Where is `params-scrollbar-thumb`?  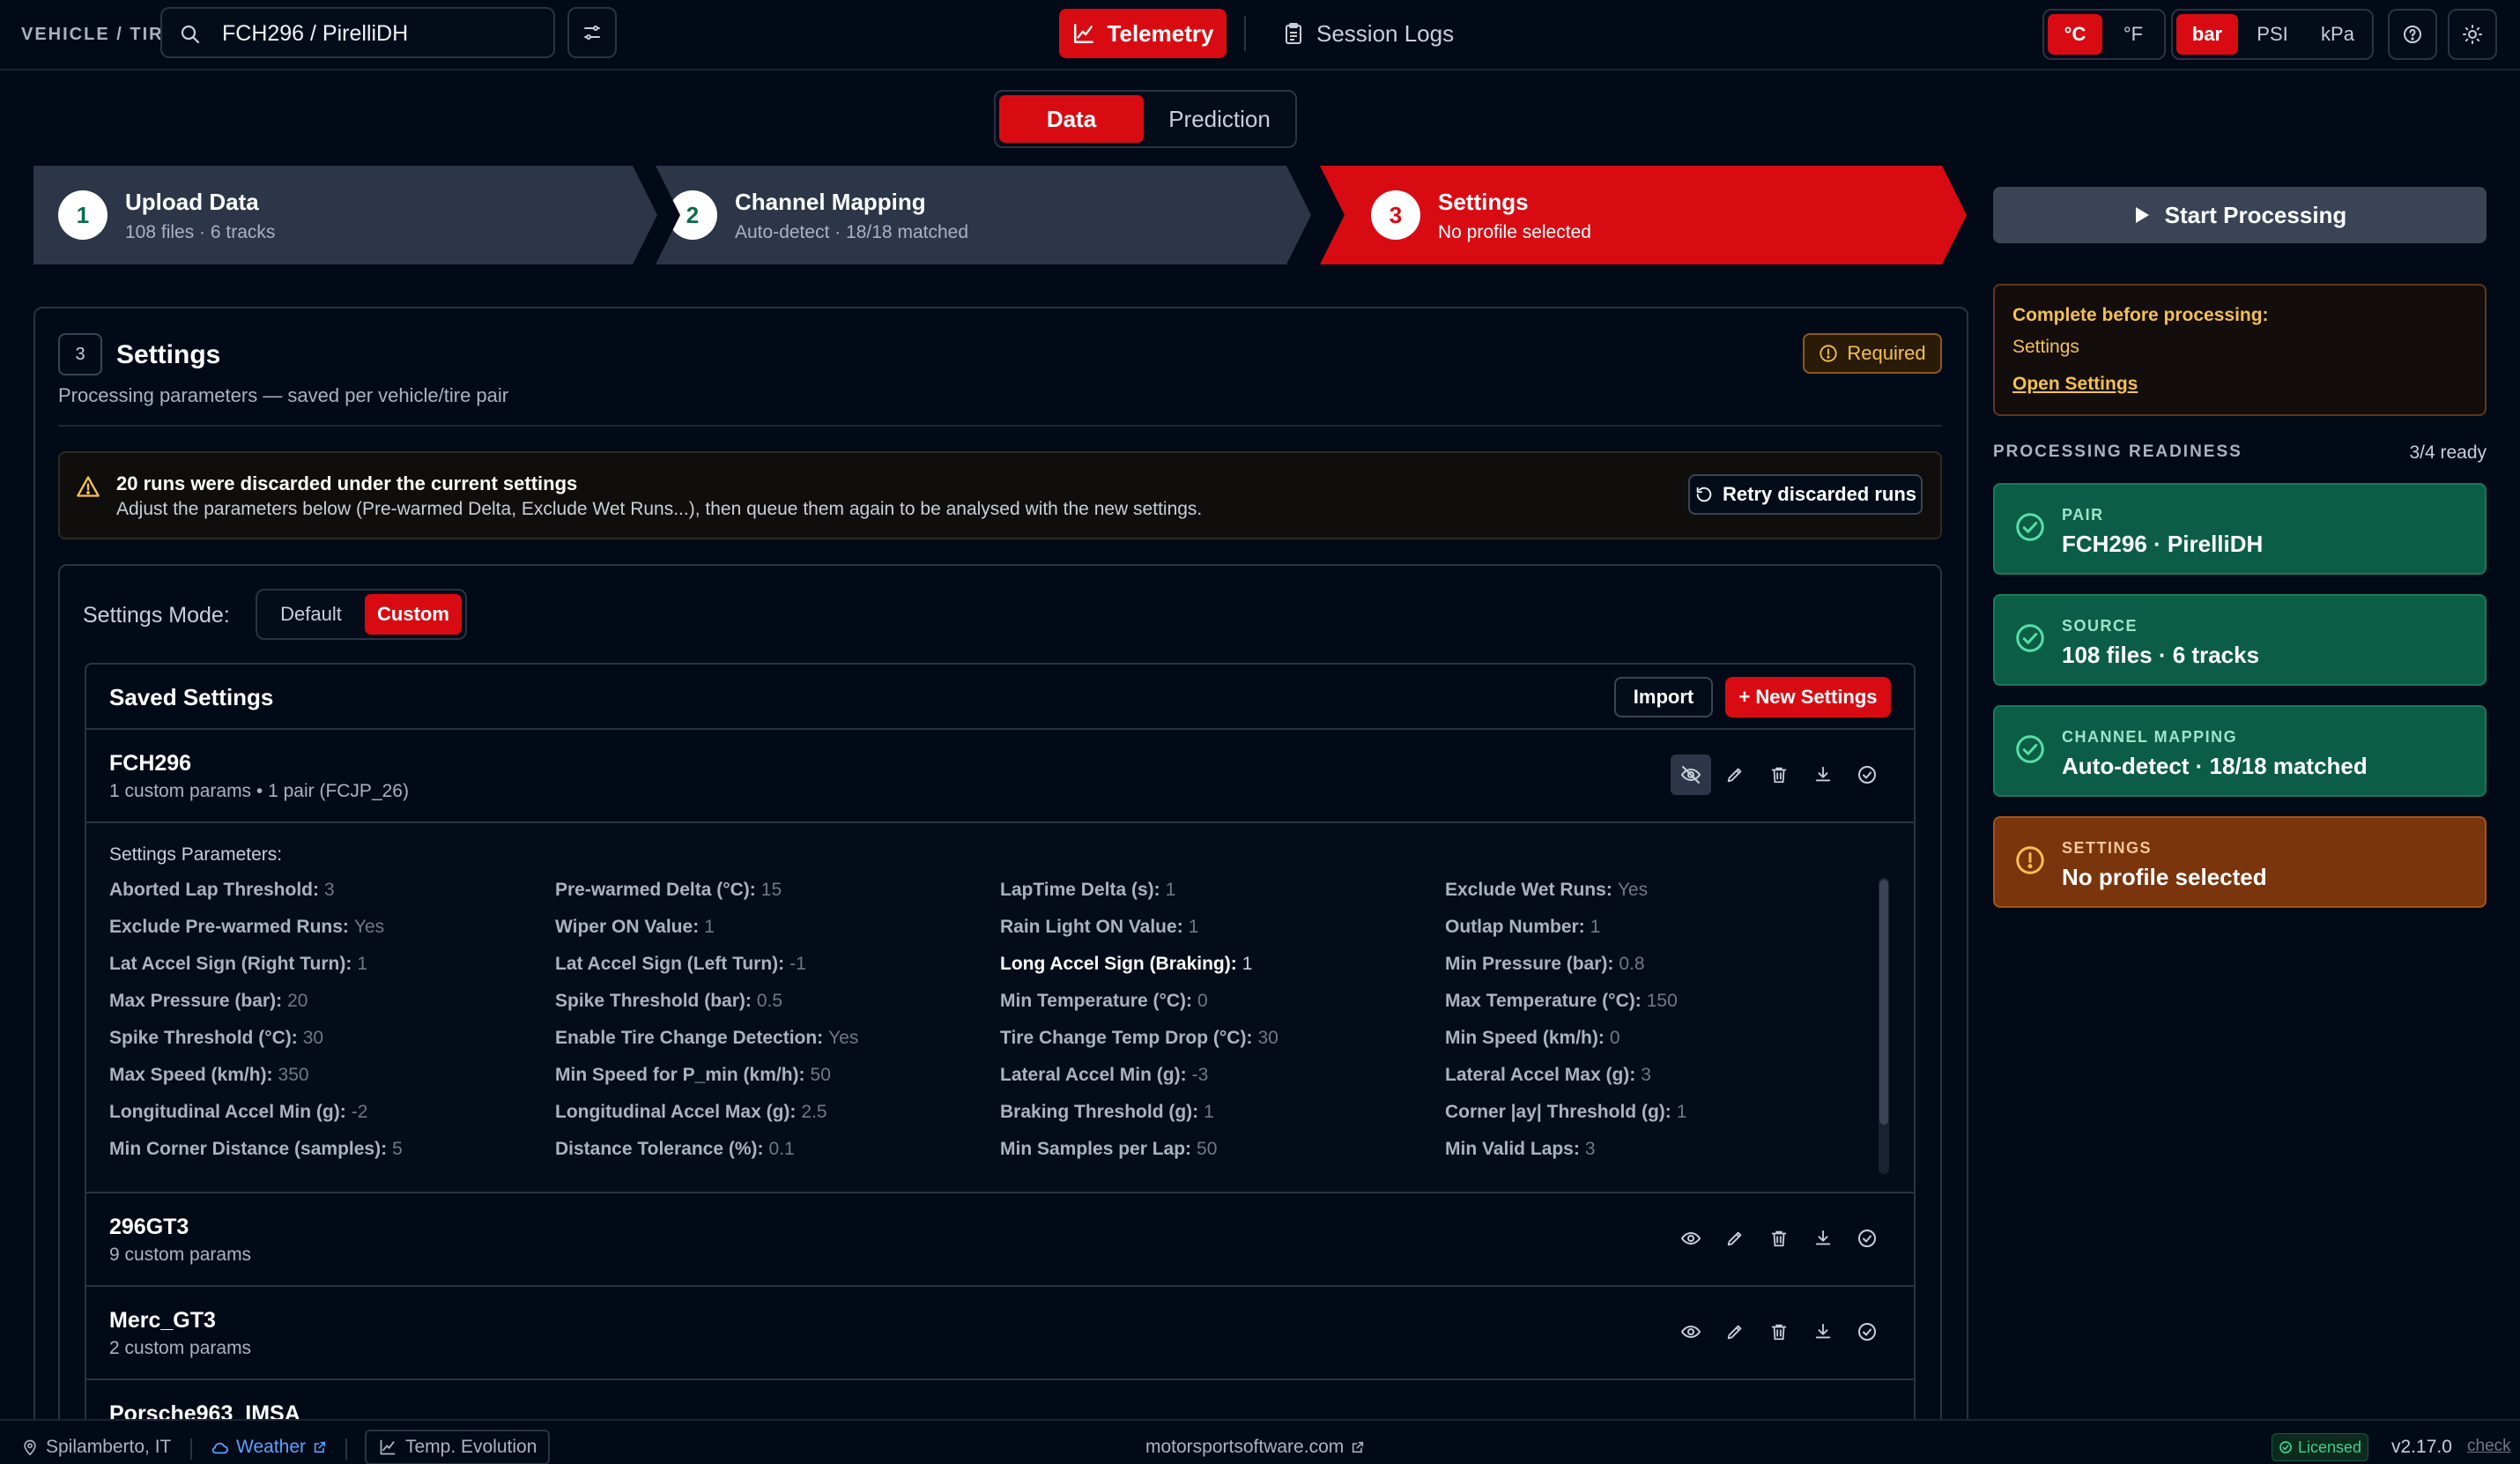 params-scrollbar-thumb is located at coordinates (1883, 1002).